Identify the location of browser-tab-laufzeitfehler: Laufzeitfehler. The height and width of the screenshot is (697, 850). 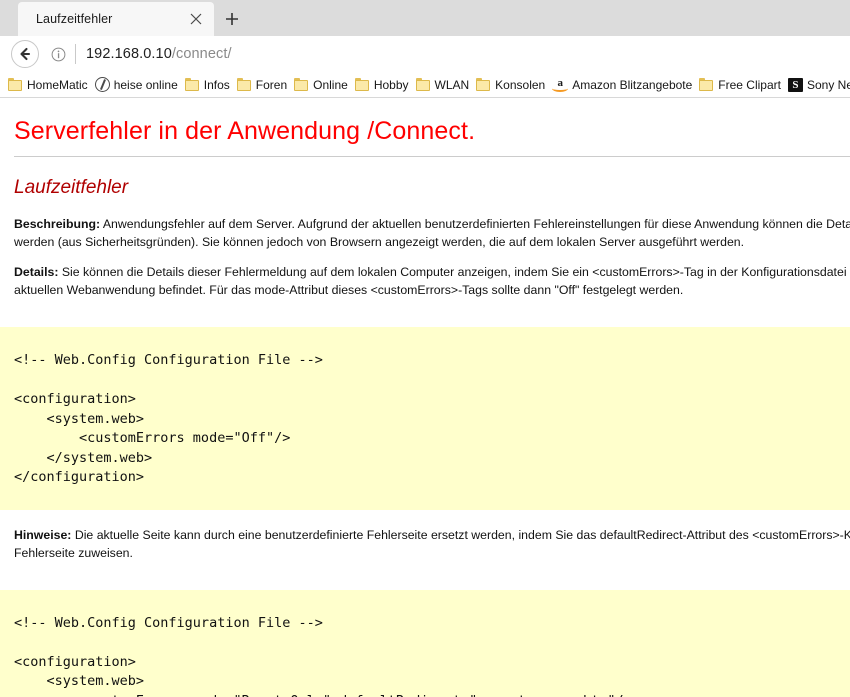
(116, 19).